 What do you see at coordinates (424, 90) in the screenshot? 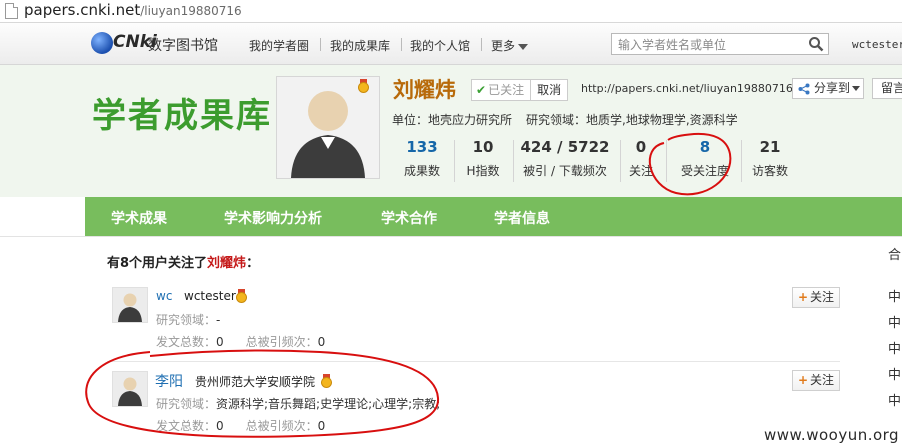
I see `scholar-name: 刘耀炜` at bounding box center [424, 90].